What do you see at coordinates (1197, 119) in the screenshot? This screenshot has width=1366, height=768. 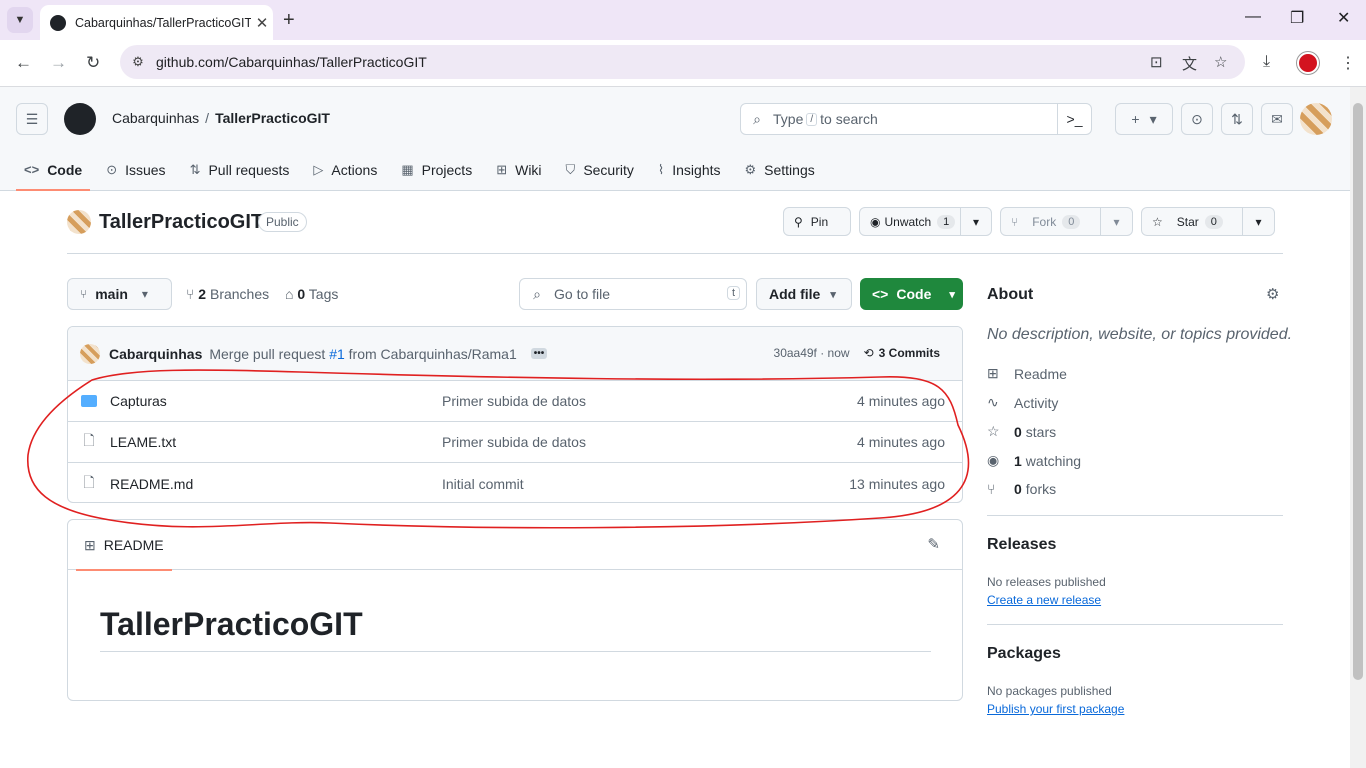 I see `issues-icon: ⊙` at bounding box center [1197, 119].